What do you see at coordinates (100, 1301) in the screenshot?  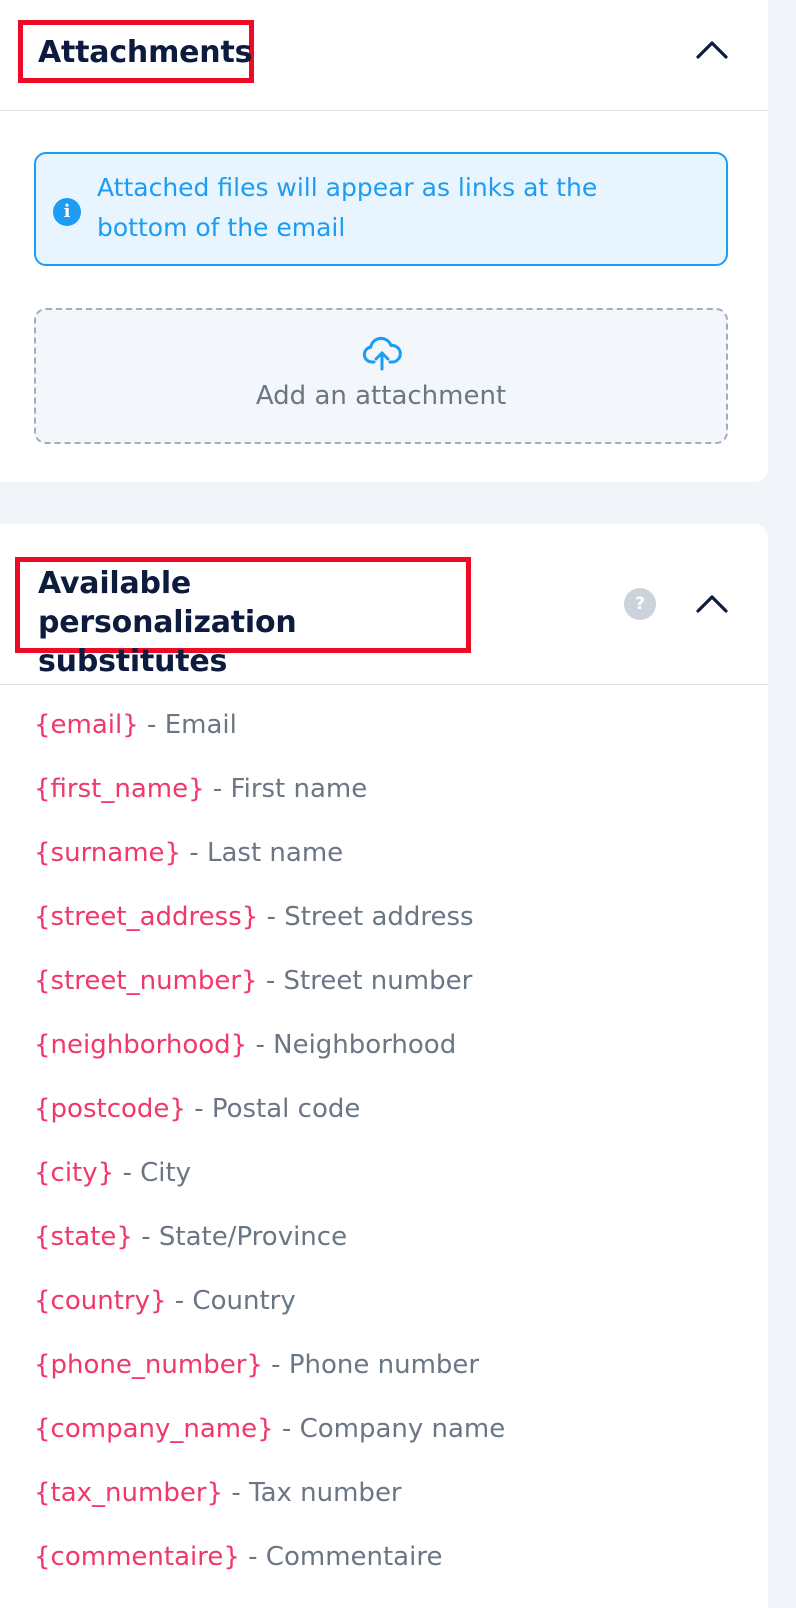 I see `substitute-token: {country}` at bounding box center [100, 1301].